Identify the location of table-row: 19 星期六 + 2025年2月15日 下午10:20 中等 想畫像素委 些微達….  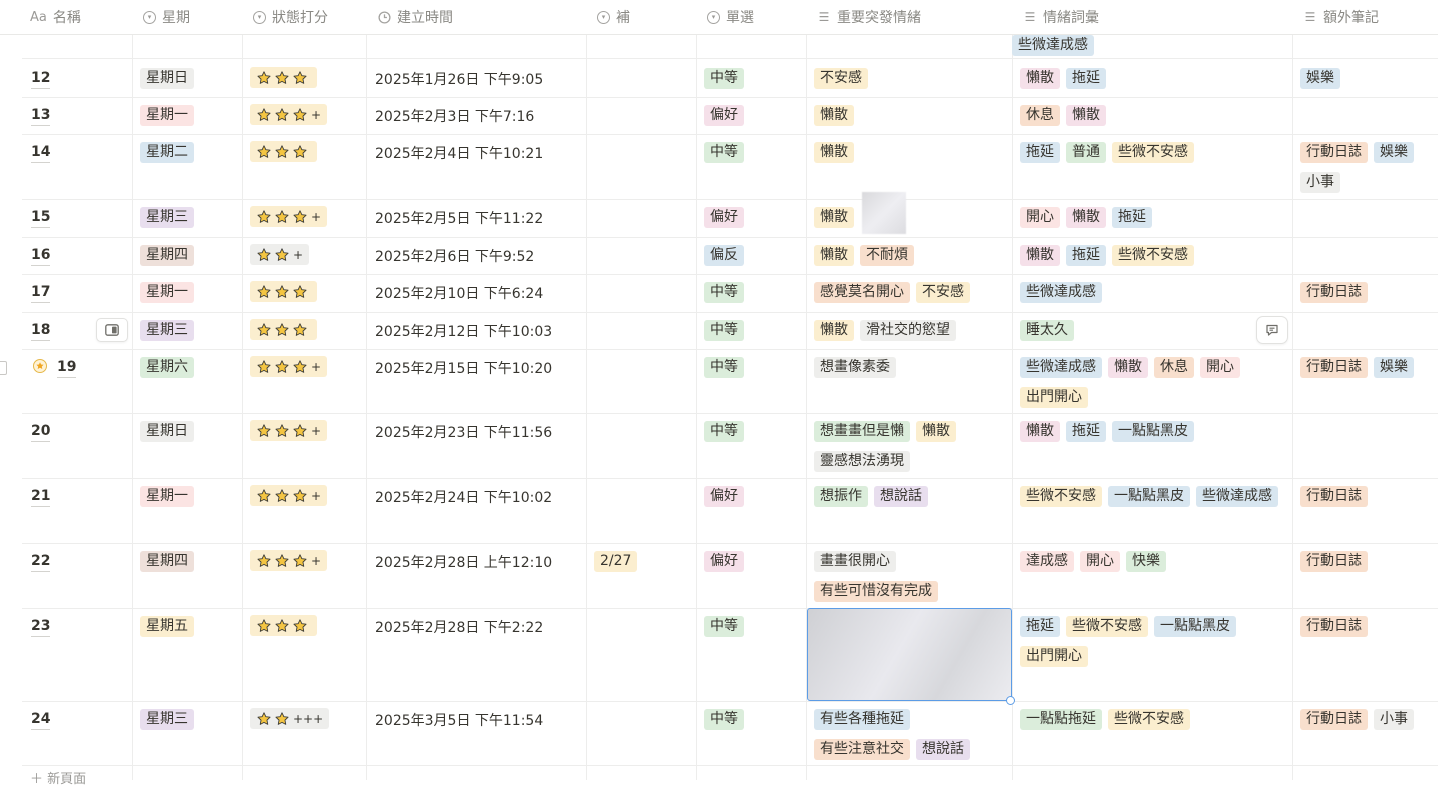
(730, 381).